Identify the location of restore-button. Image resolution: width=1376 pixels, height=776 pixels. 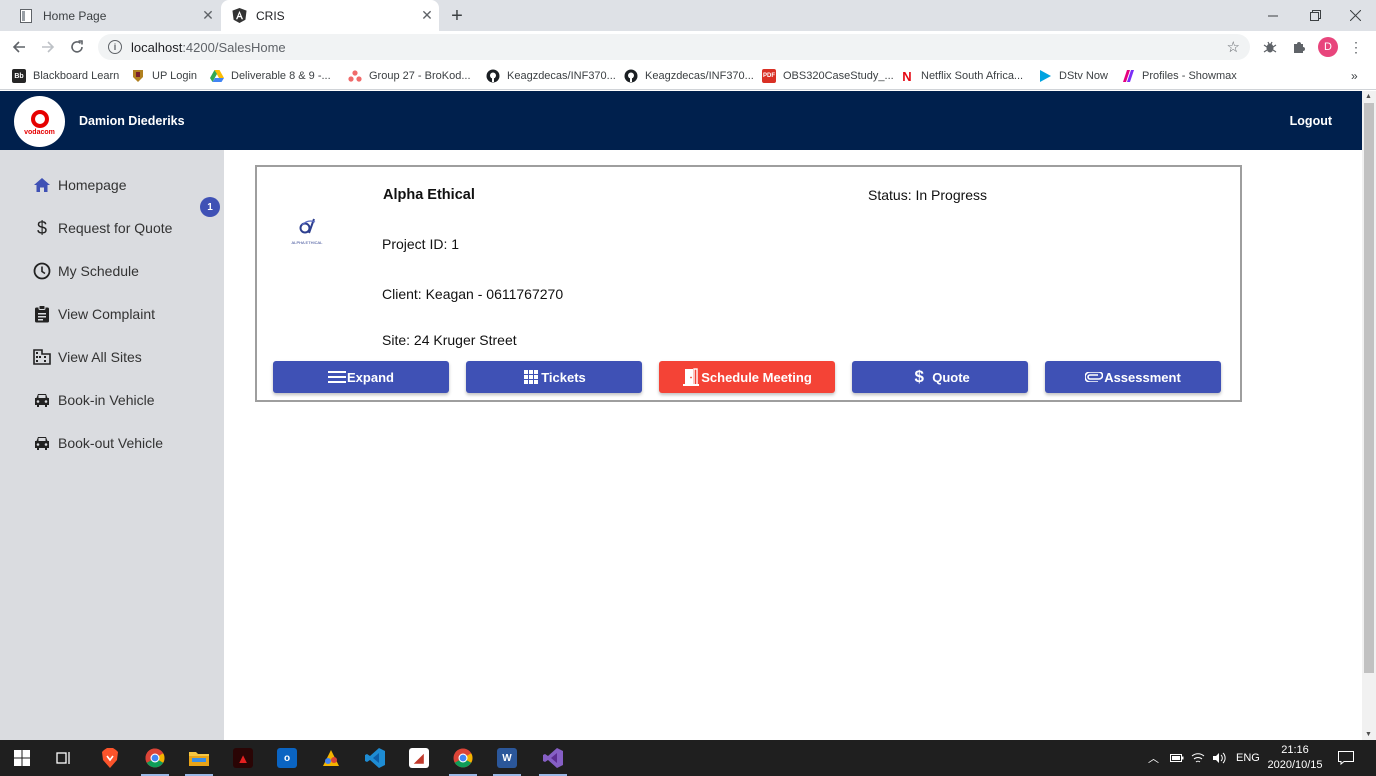
(1315, 15).